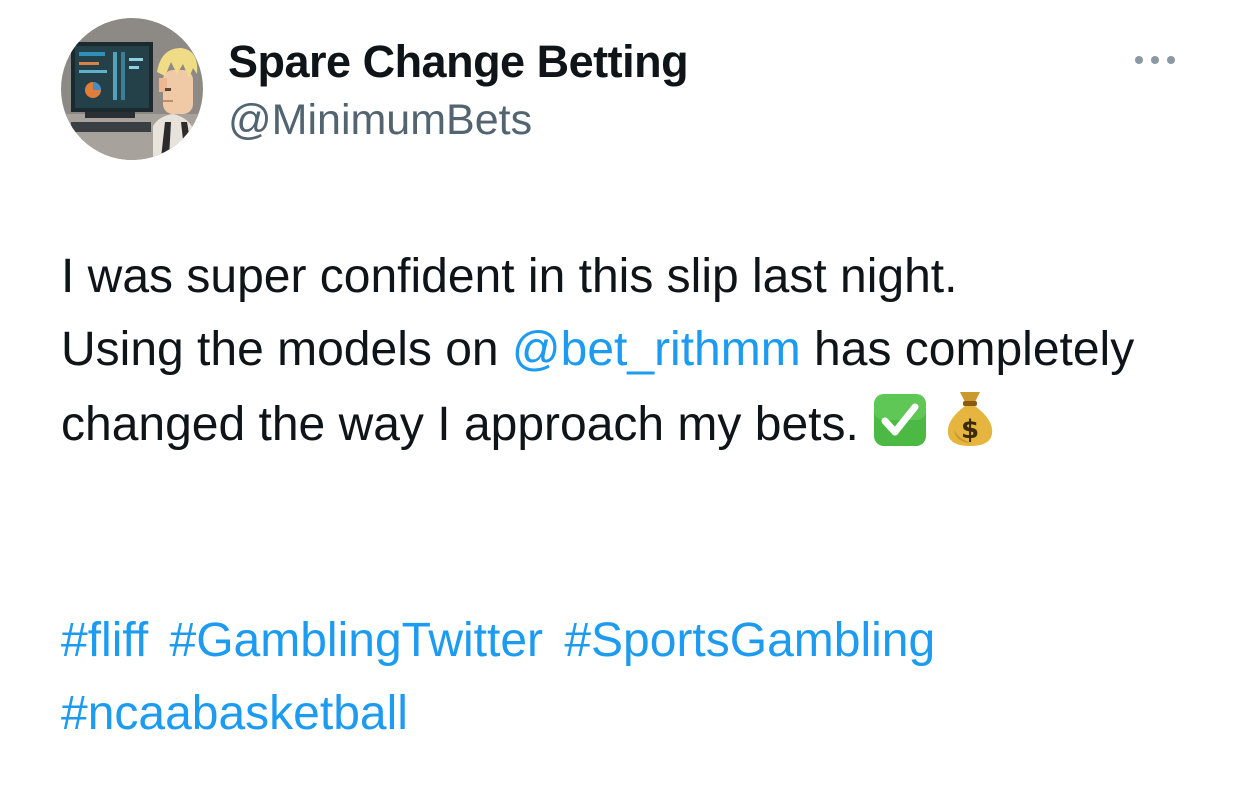 The height and width of the screenshot is (787, 1242). I want to click on hashtag-link: #GamblingTwitter, so click(356, 640).